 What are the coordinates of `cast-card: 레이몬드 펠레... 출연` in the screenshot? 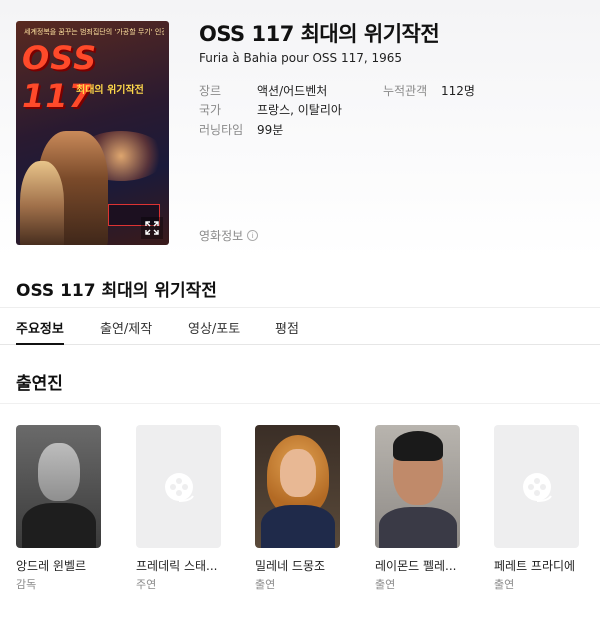 It's located at (418, 508).